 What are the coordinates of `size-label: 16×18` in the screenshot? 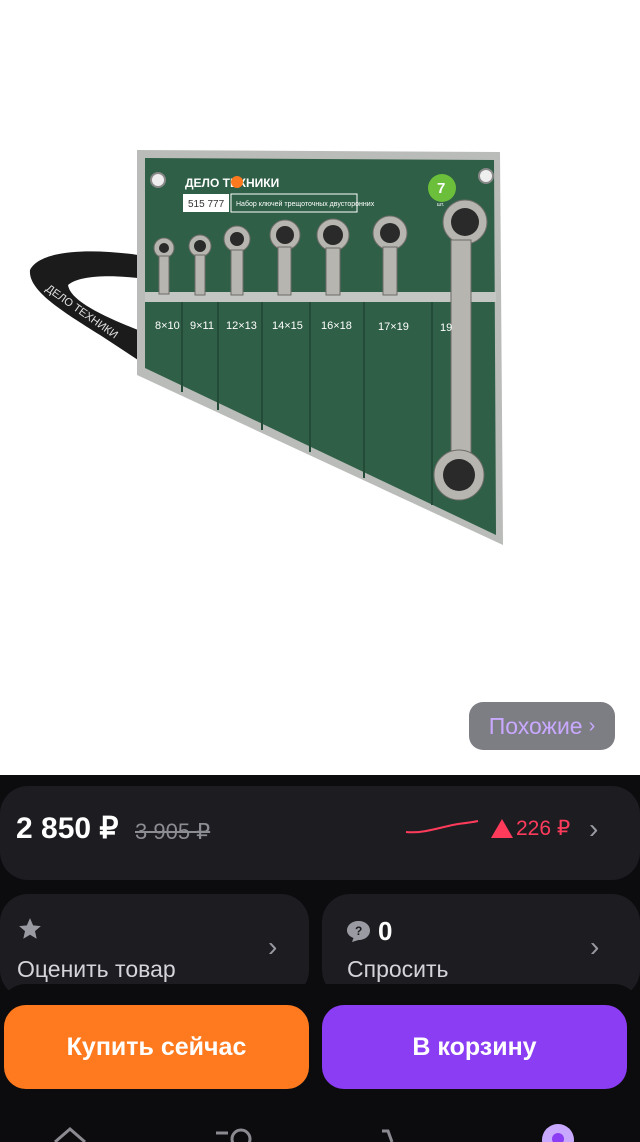 It's located at (336, 326).